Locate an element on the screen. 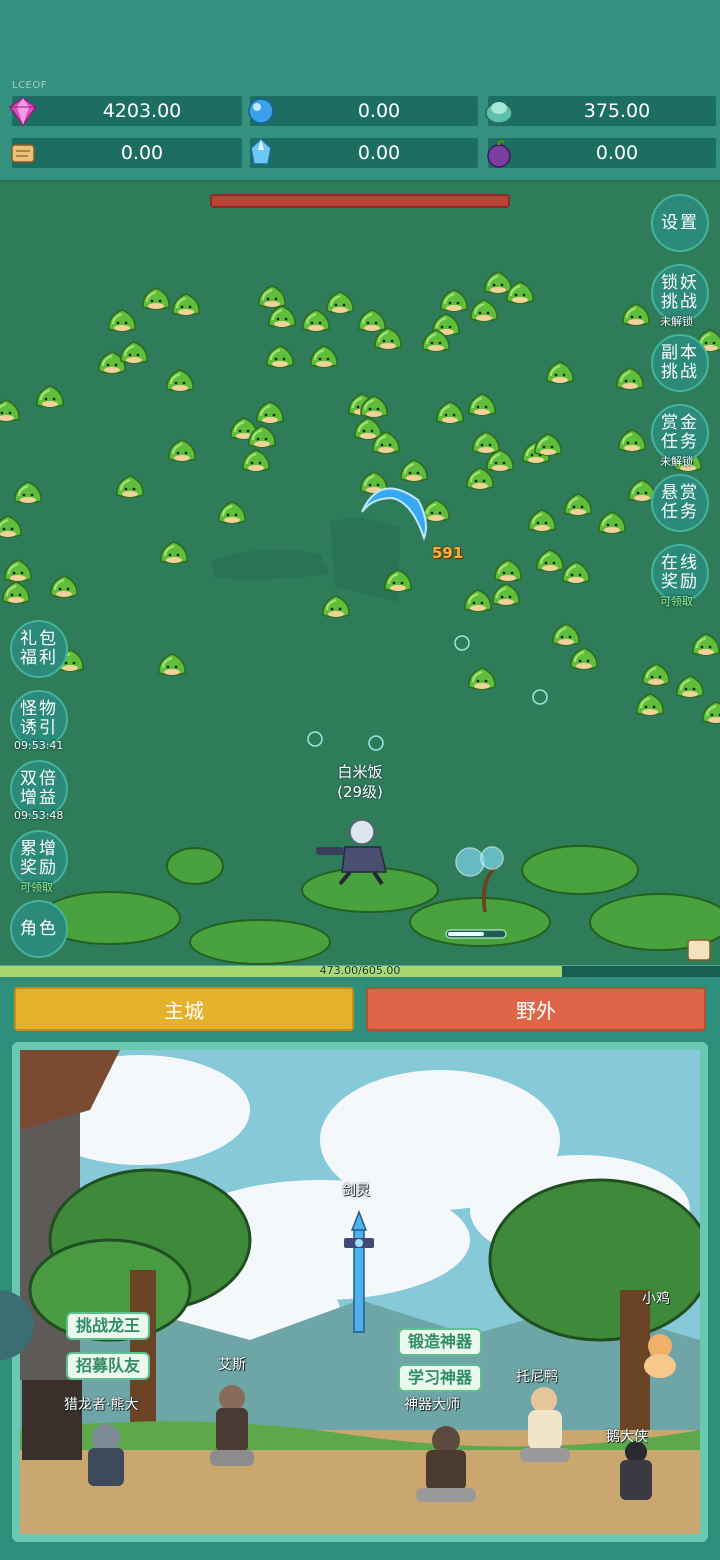 Image resolution: width=720 pixels, height=1560 pixels. purple-fruit-icon is located at coordinates (499, 154).